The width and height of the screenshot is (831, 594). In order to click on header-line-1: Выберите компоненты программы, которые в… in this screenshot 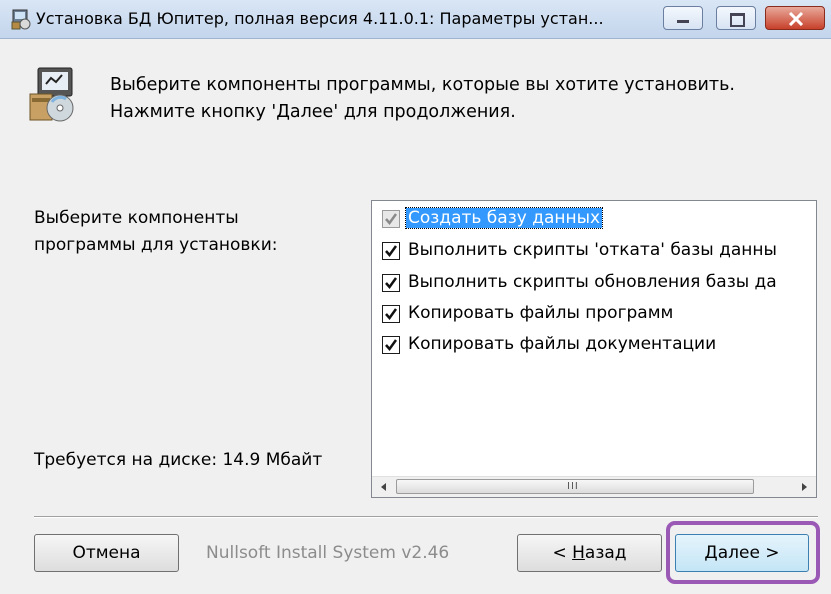, I will do `click(422, 85)`.